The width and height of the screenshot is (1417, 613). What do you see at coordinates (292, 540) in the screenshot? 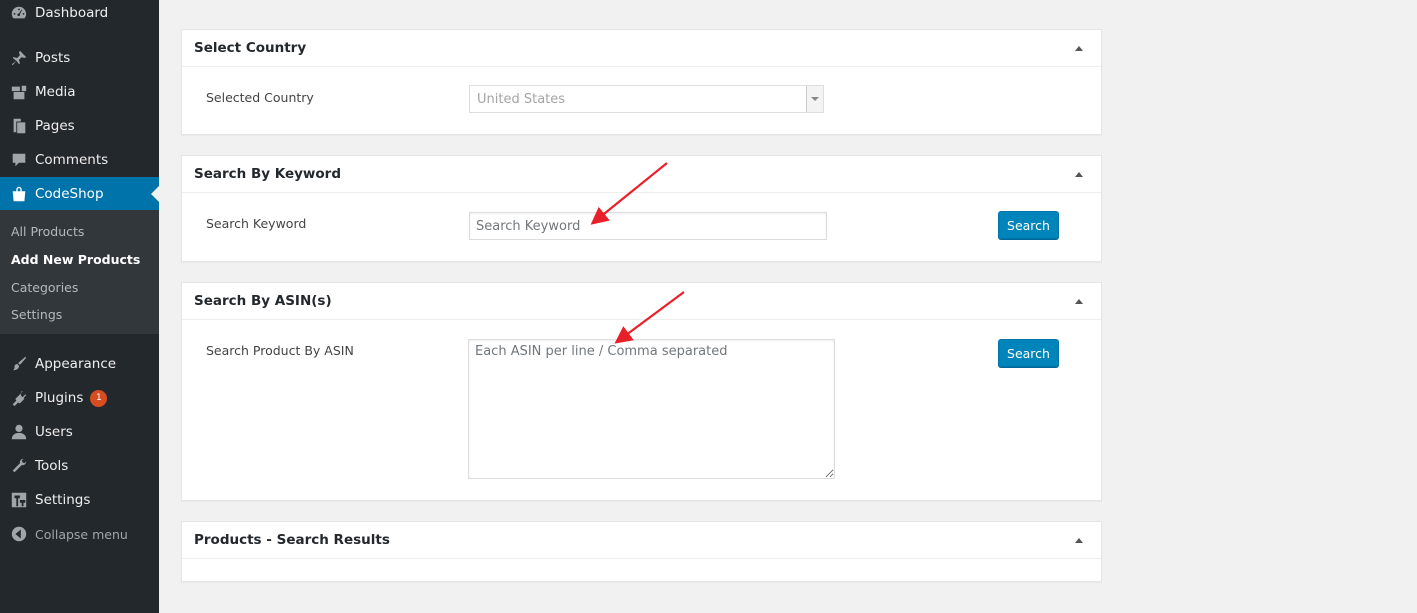
I see `panel-title: Products - Search Results` at bounding box center [292, 540].